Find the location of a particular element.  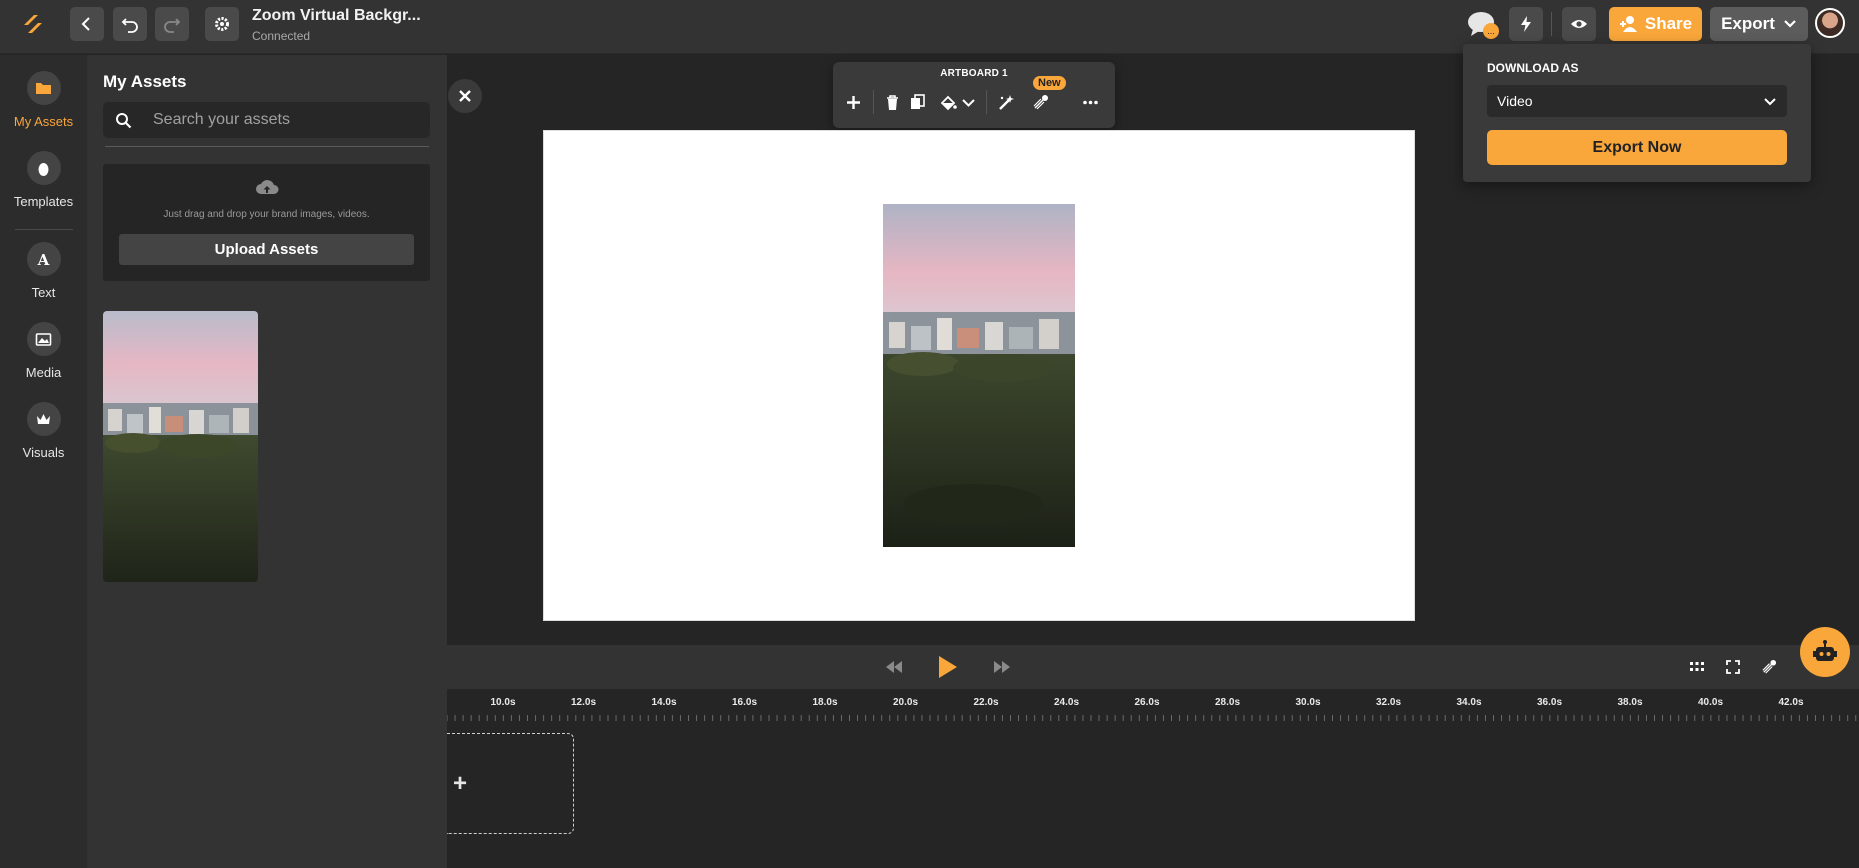

tick-label: 36.0s is located at coordinates (1549, 702).